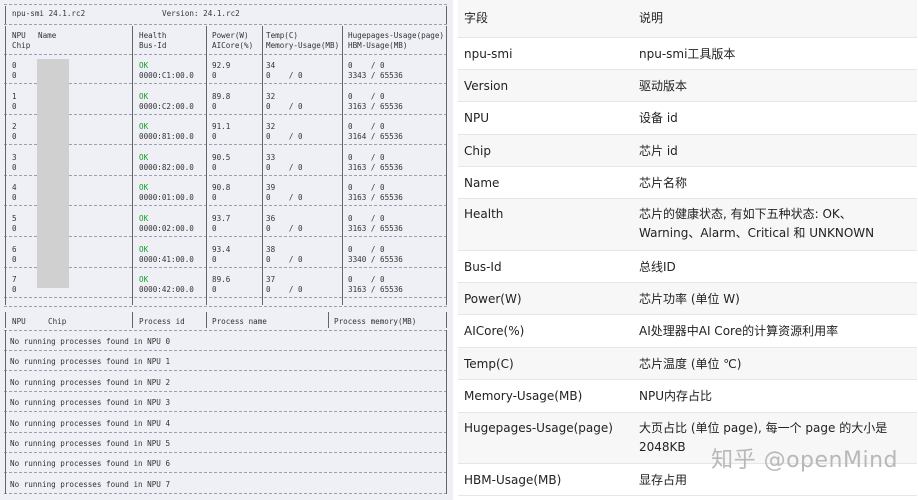  Describe the element at coordinates (775, 396) in the screenshot. I see `field-description: NPU内存占比` at that location.